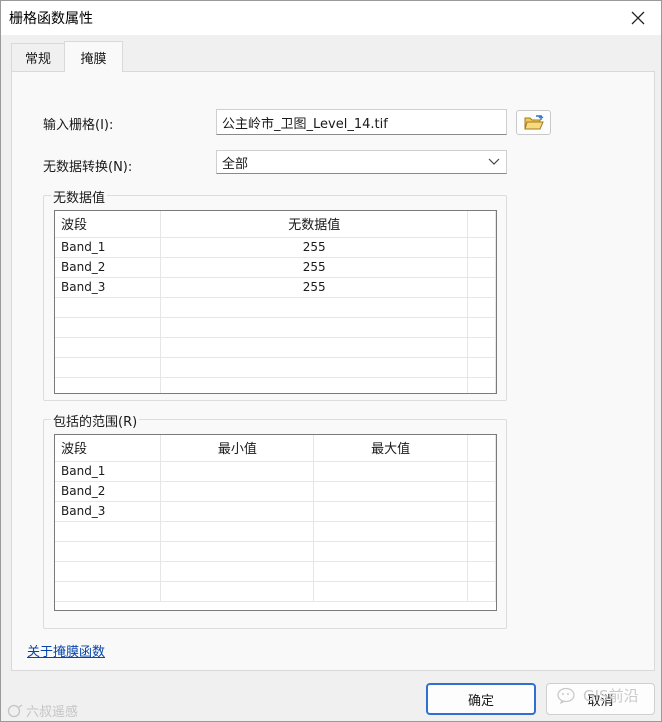  Describe the element at coordinates (331, 18) in the screenshot. I see `title-bar: 栅格函数属性` at that location.